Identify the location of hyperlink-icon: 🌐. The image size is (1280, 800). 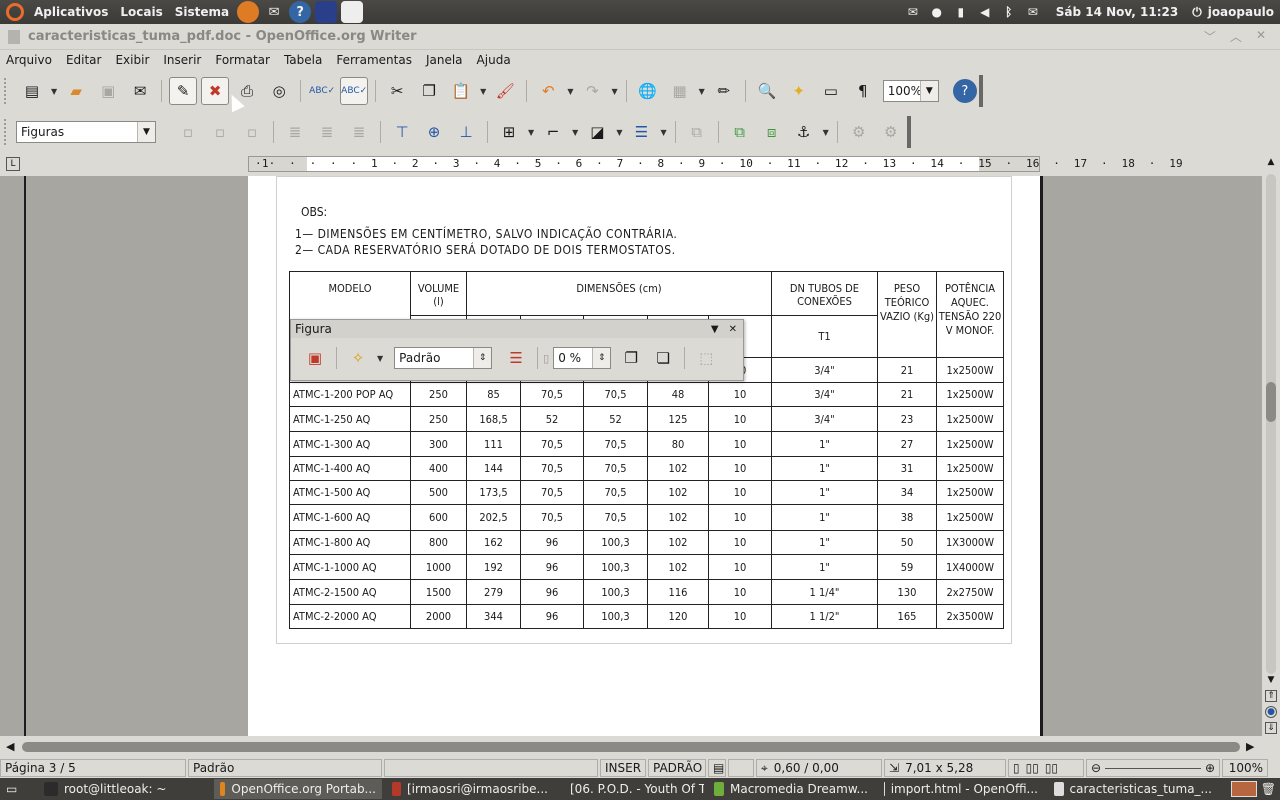
(648, 91).